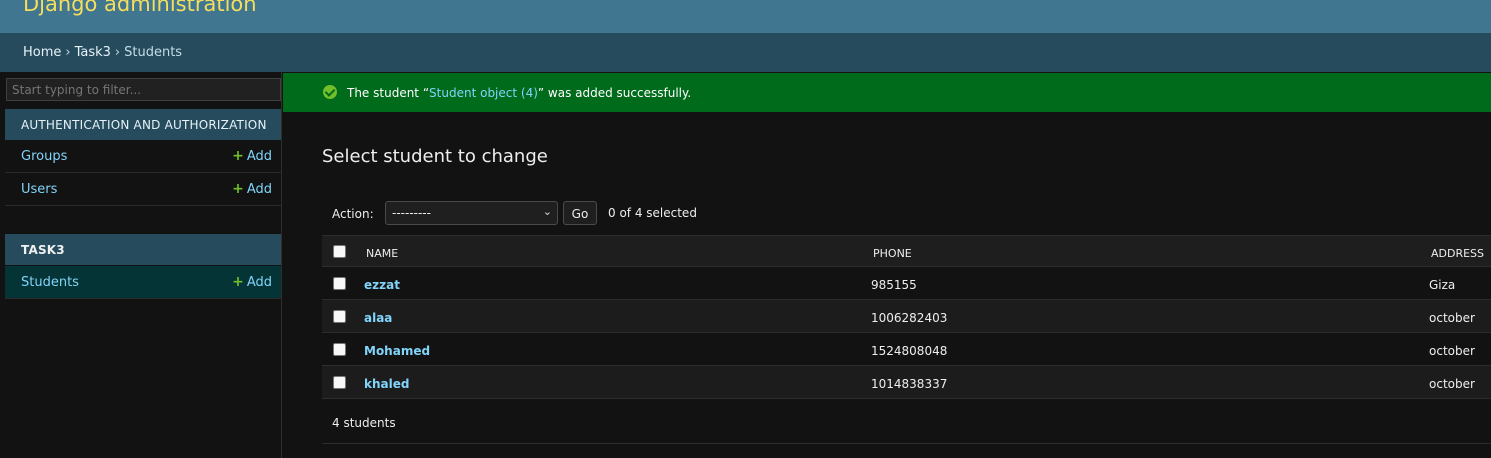 This screenshot has height=458, width=1491. What do you see at coordinates (330, 92) in the screenshot?
I see `success-check-icon` at bounding box center [330, 92].